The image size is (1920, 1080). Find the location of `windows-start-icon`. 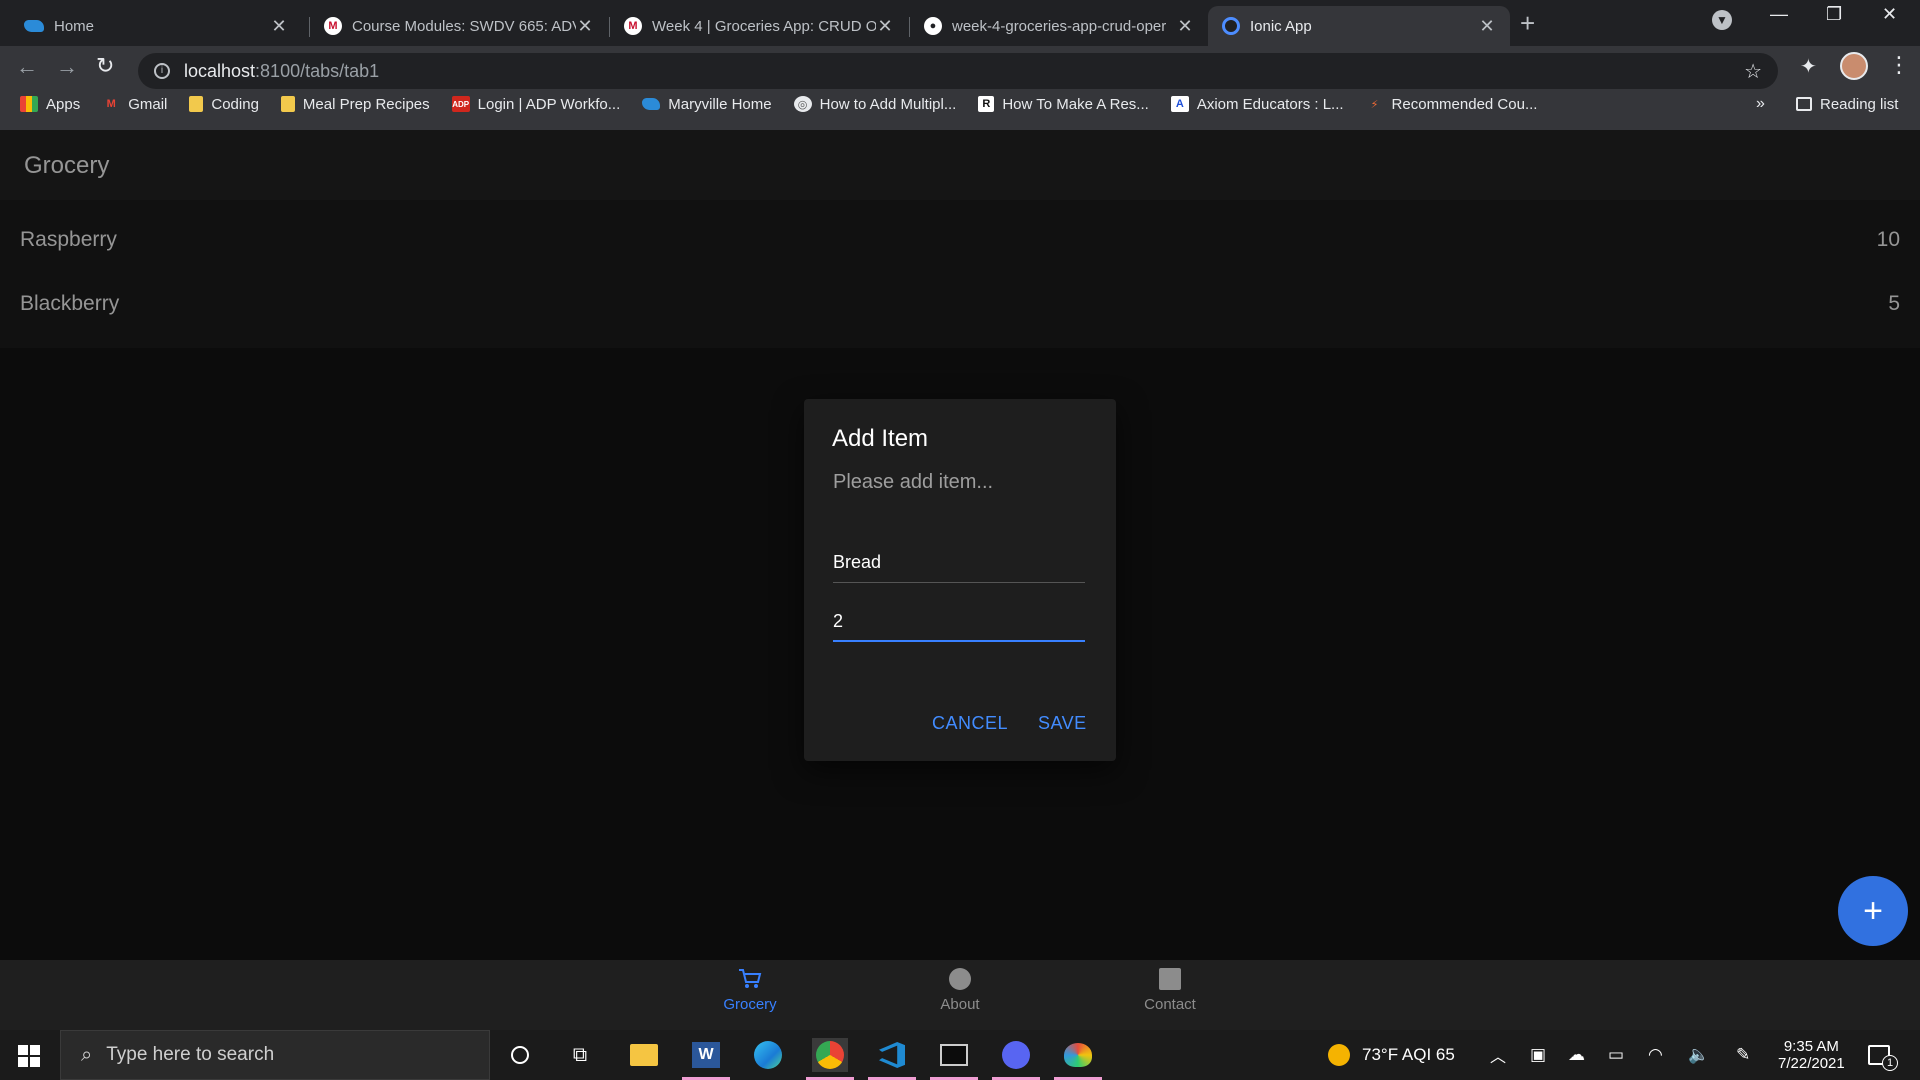

windows-start-icon is located at coordinates (29, 1056).